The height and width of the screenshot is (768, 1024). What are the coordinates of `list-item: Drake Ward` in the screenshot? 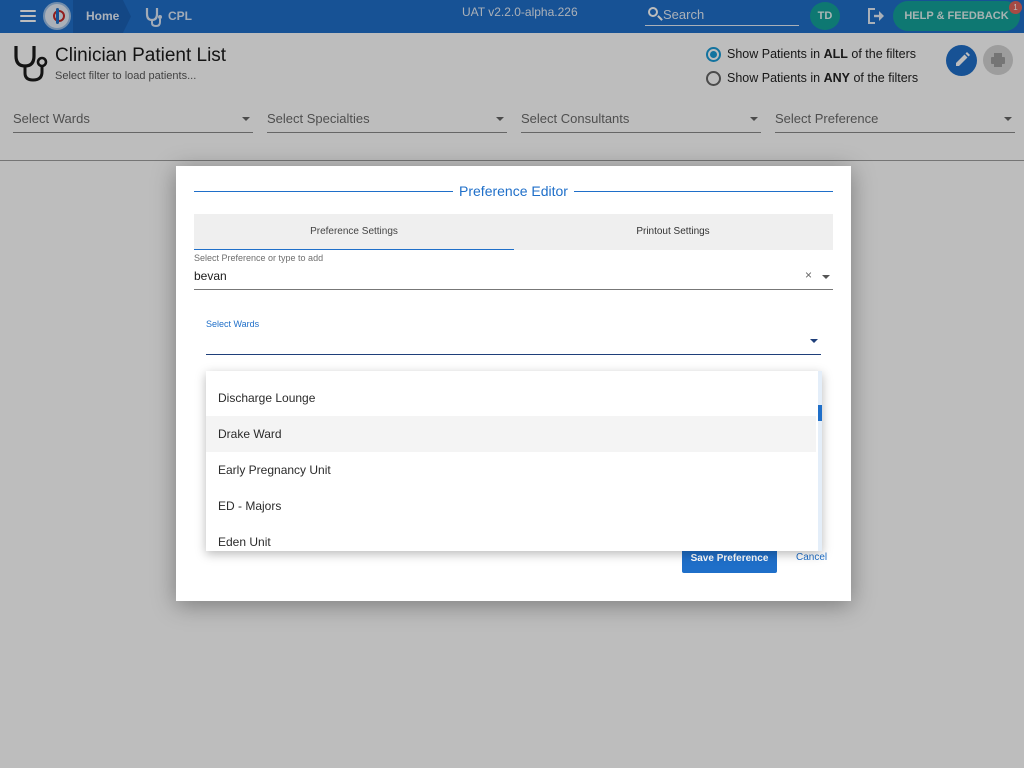 It's located at (511, 434).